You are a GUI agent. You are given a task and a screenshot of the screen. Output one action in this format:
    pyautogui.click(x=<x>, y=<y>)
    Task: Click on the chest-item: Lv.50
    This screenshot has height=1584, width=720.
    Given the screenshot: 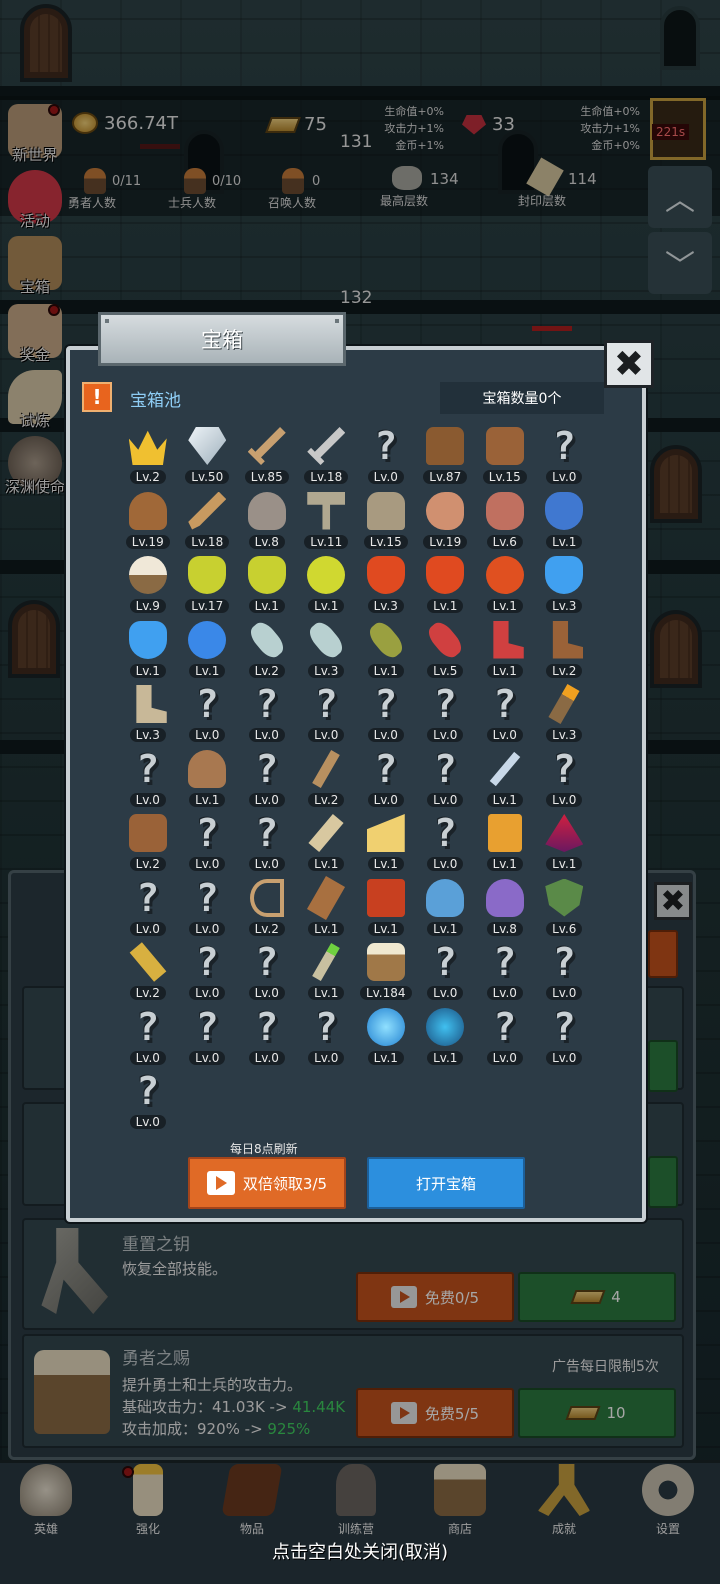 What is the action you would take?
    pyautogui.click(x=208, y=456)
    